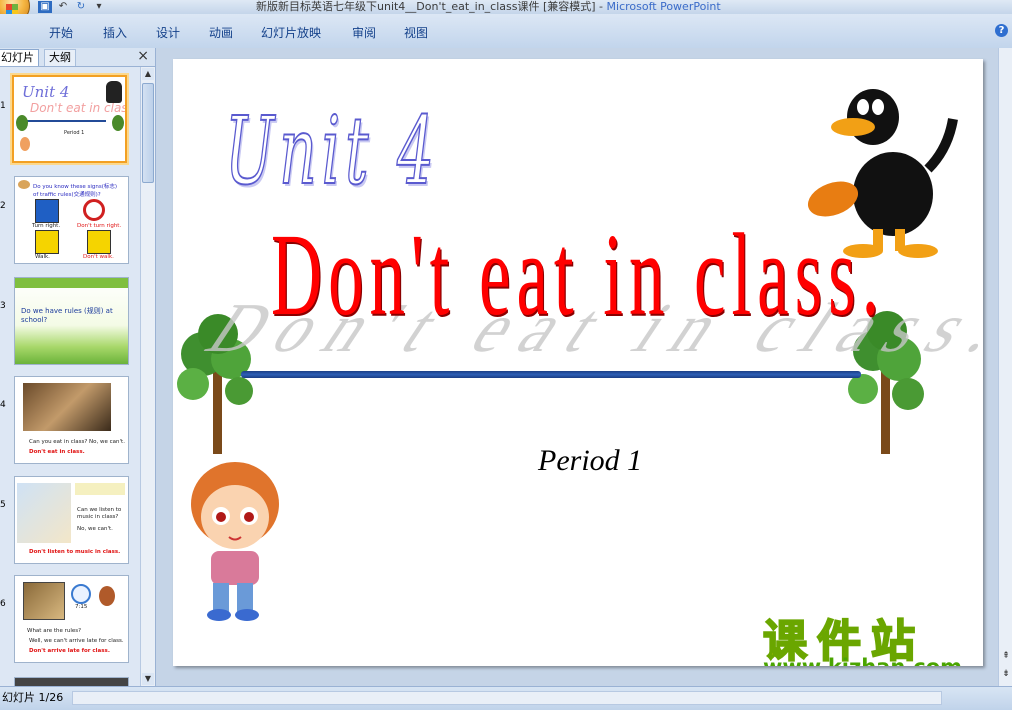 The image size is (1012, 710). I want to click on office-button, so click(15, 7).